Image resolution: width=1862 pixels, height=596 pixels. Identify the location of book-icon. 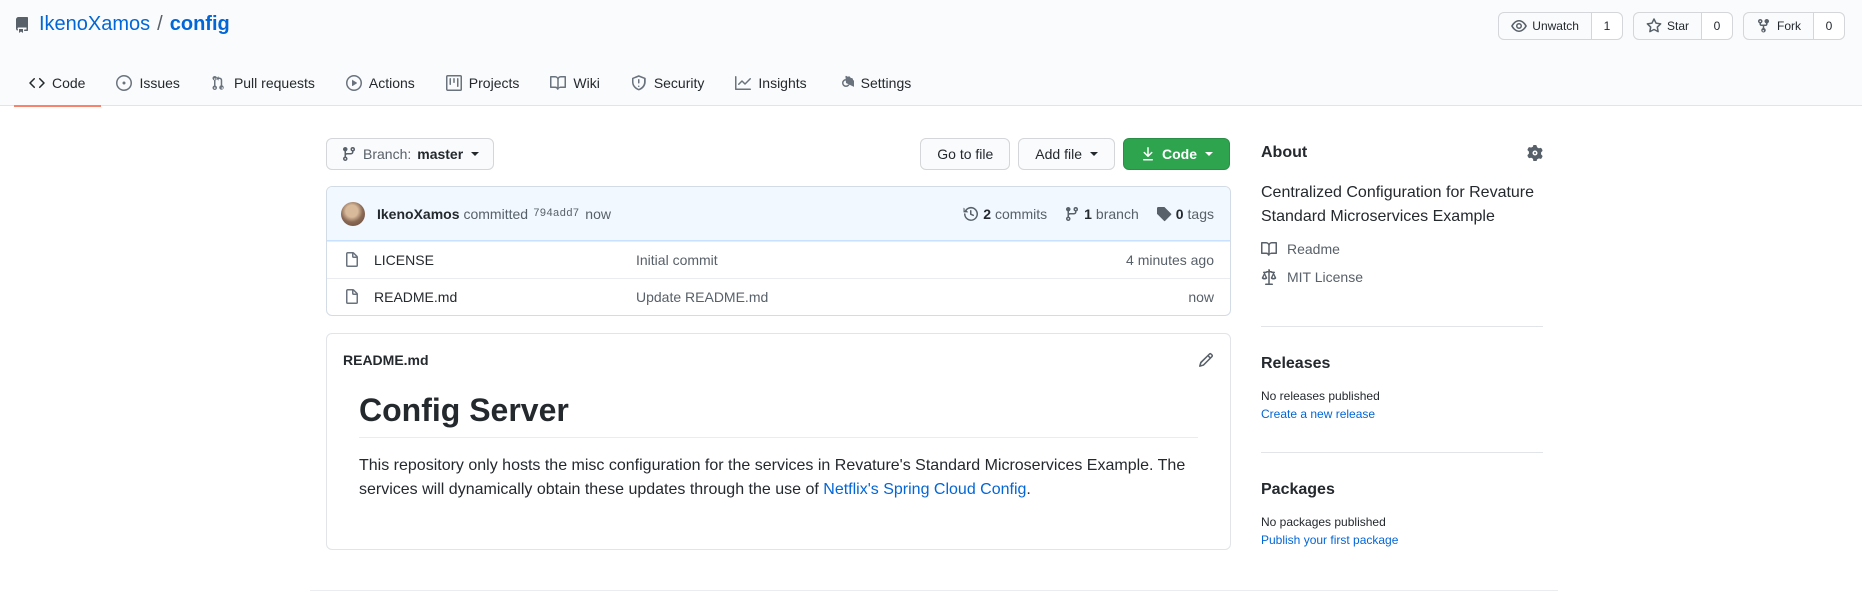
(558, 82).